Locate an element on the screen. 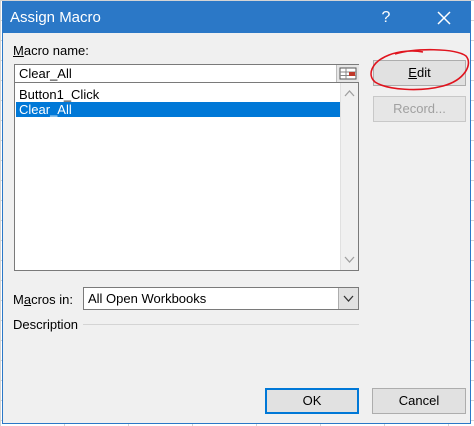 The width and height of the screenshot is (474, 426). range-picker-icon is located at coordinates (348, 73).